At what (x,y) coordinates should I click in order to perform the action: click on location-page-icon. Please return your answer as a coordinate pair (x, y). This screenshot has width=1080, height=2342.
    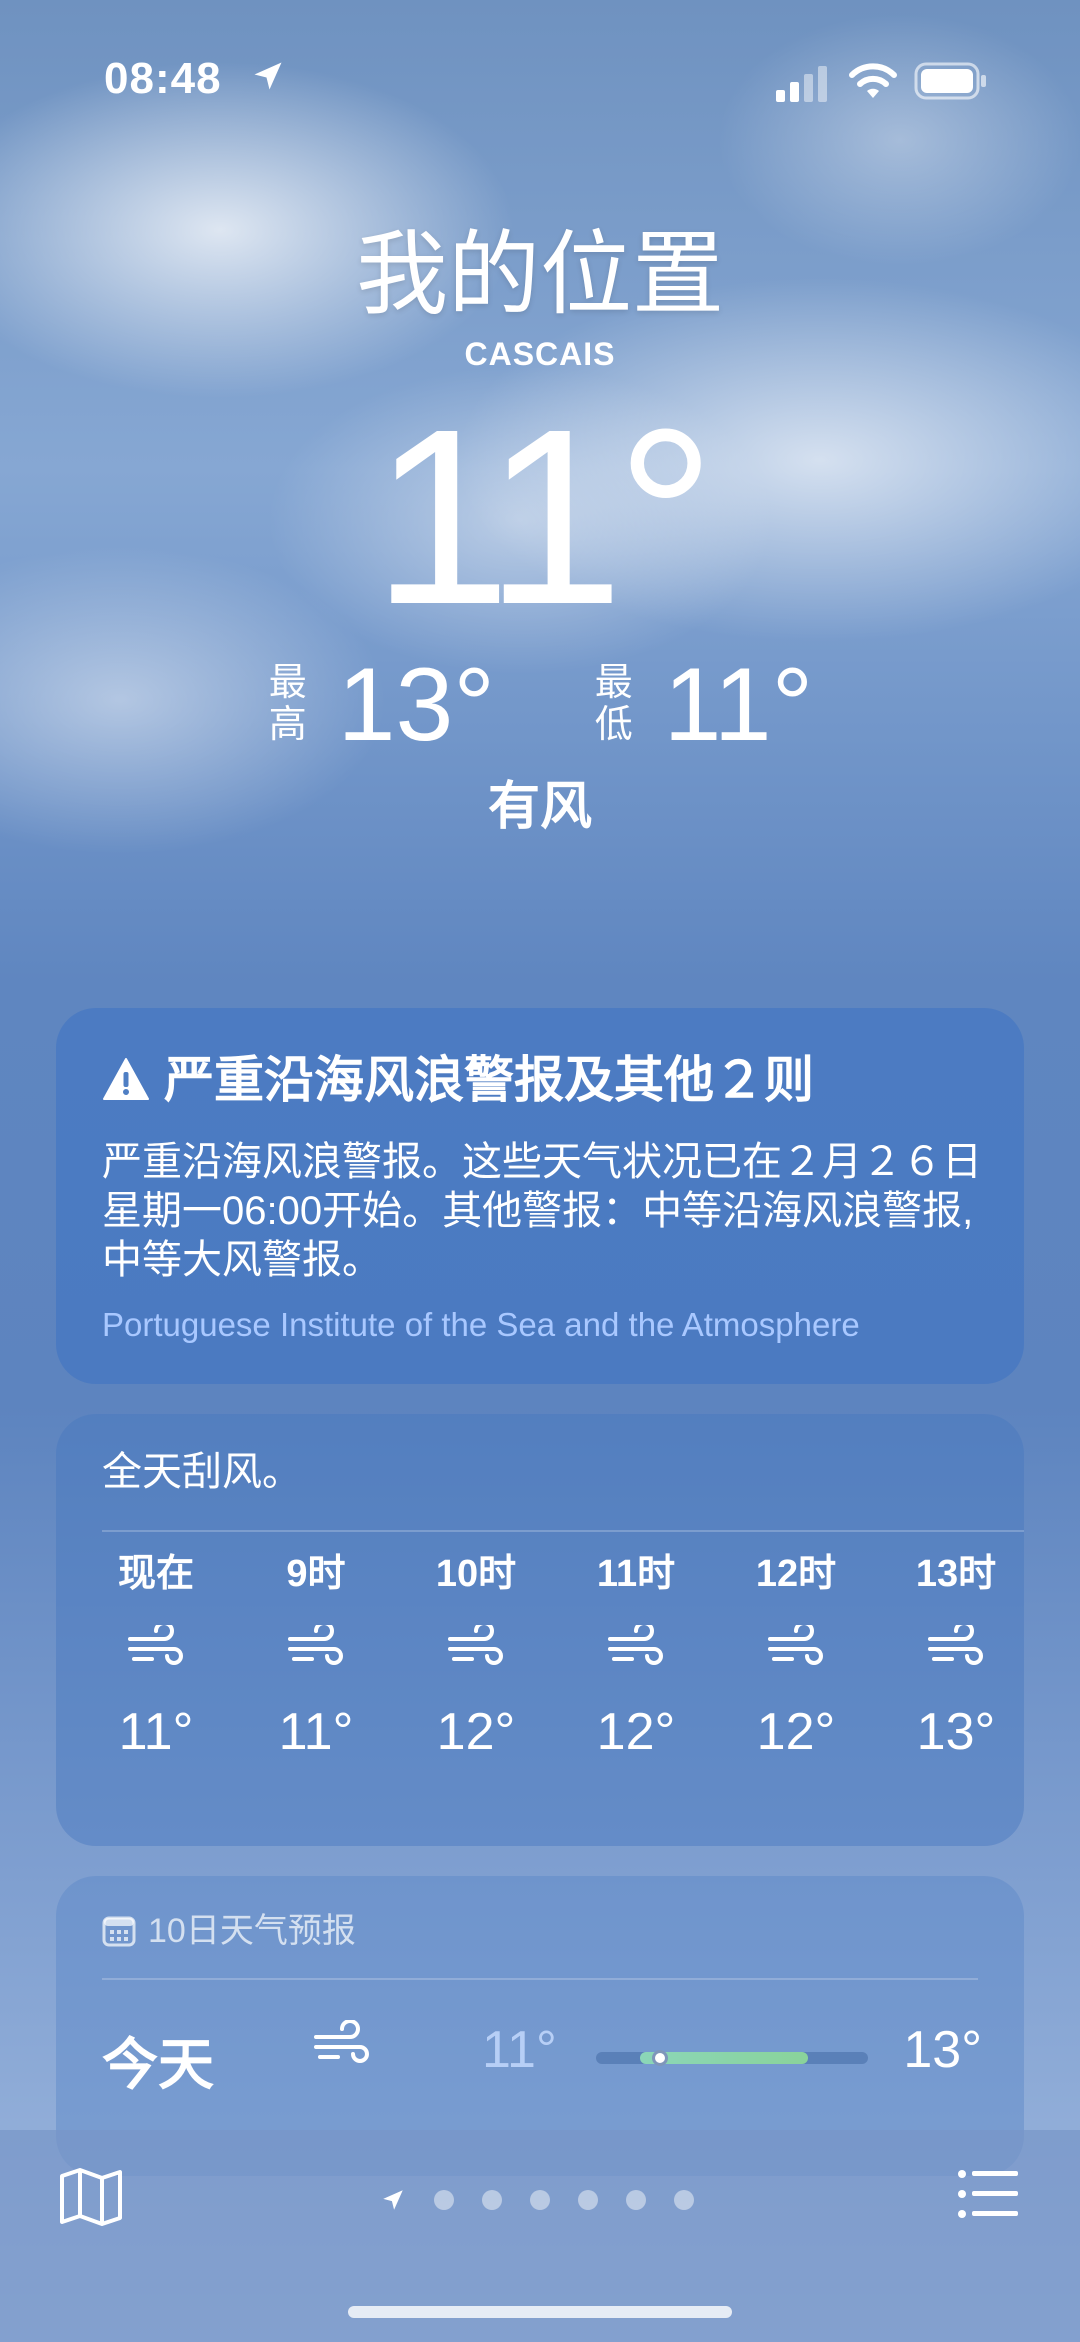
    Looking at the image, I should click on (393, 2200).